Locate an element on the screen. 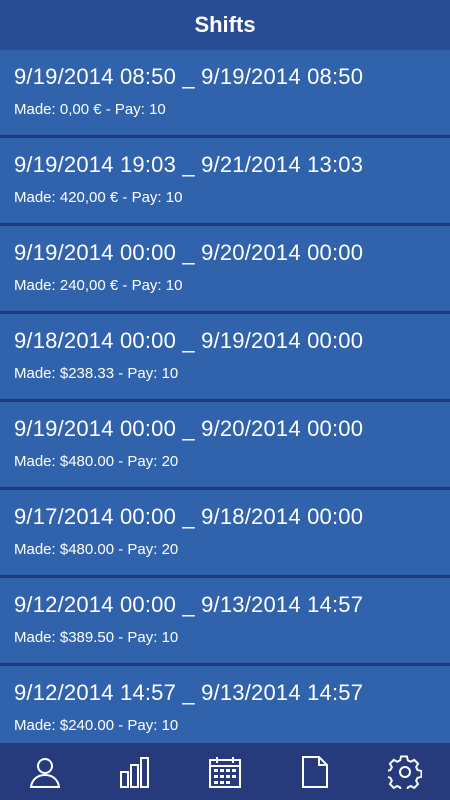  shift-summary: Made: $389.50 - Pay: 10 is located at coordinates (96, 637).